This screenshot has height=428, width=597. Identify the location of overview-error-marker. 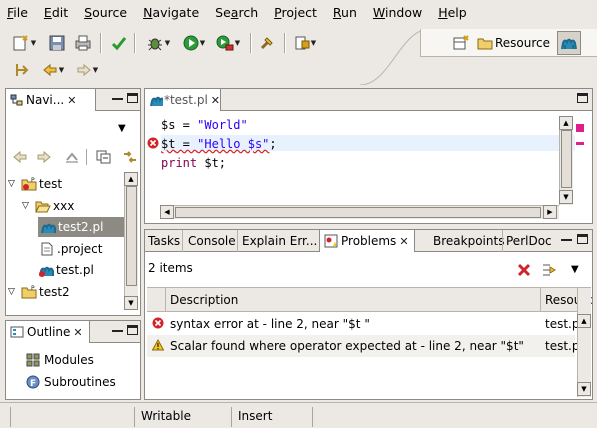
(580, 128).